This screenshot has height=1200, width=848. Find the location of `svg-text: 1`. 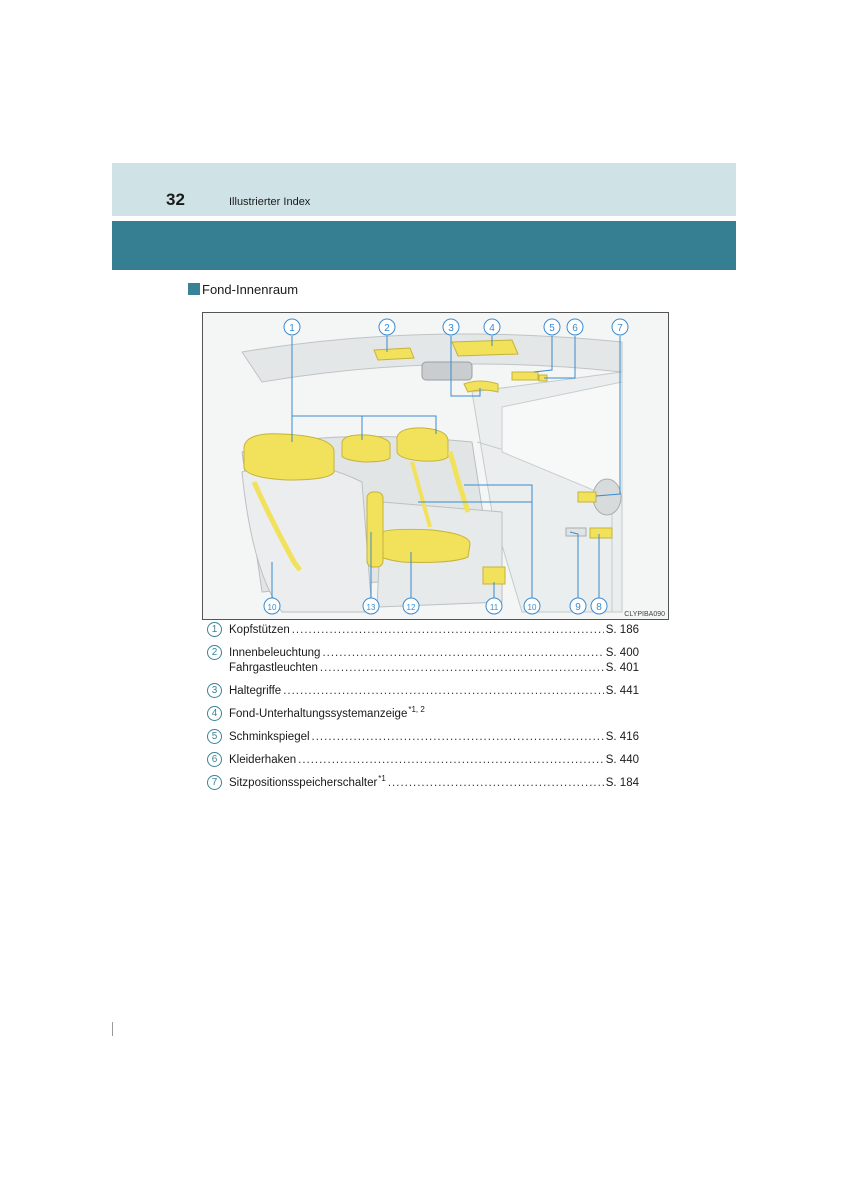

svg-text: 1 is located at coordinates (292, 328).